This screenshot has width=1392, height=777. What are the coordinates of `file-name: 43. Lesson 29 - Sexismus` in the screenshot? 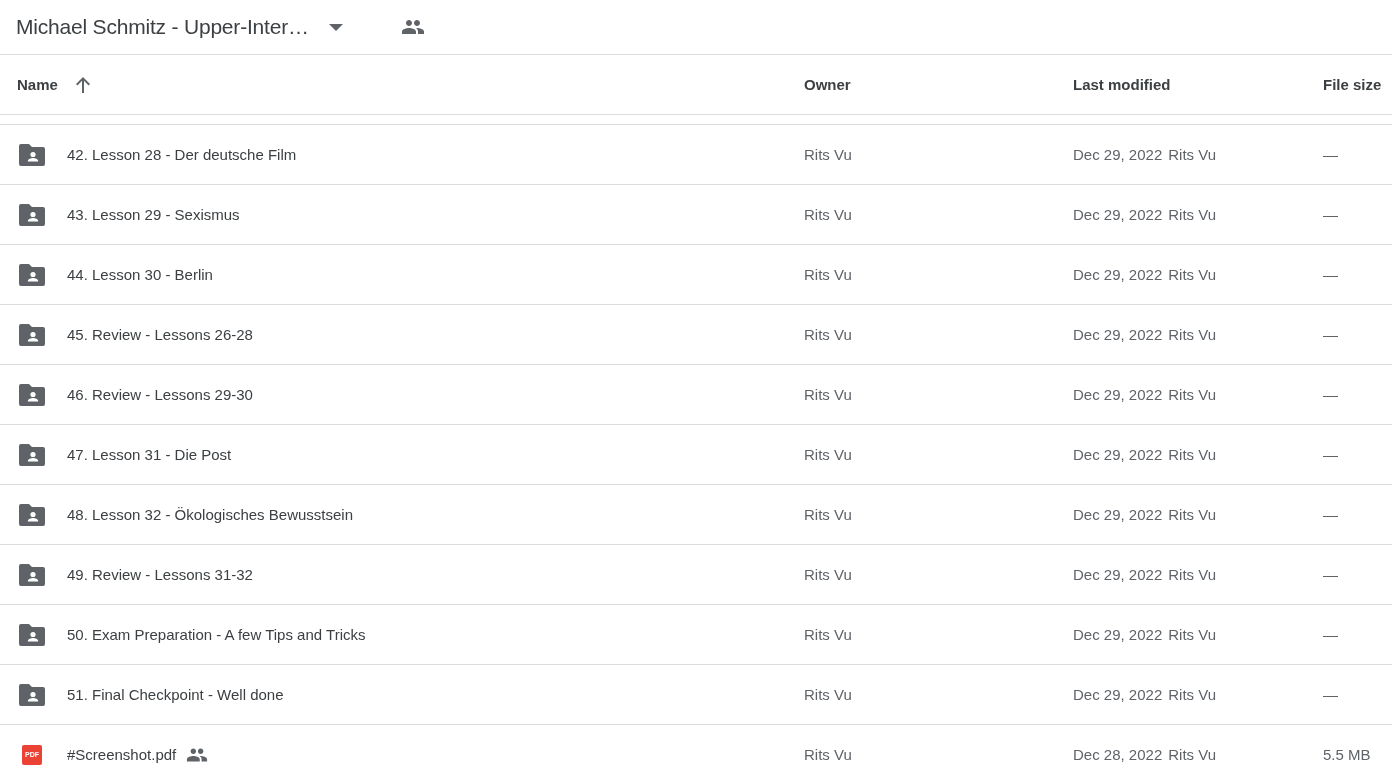 It's located at (153, 214).